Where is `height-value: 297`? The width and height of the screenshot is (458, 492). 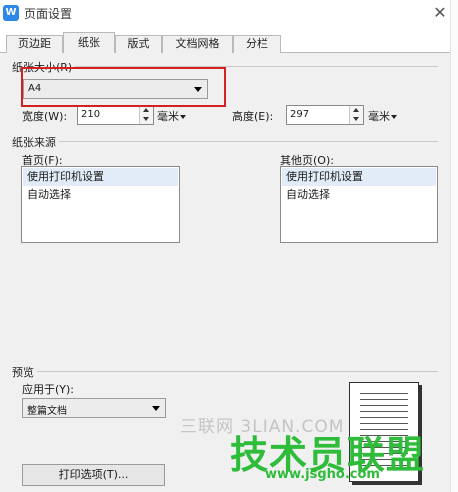
height-value: 297 is located at coordinates (300, 114).